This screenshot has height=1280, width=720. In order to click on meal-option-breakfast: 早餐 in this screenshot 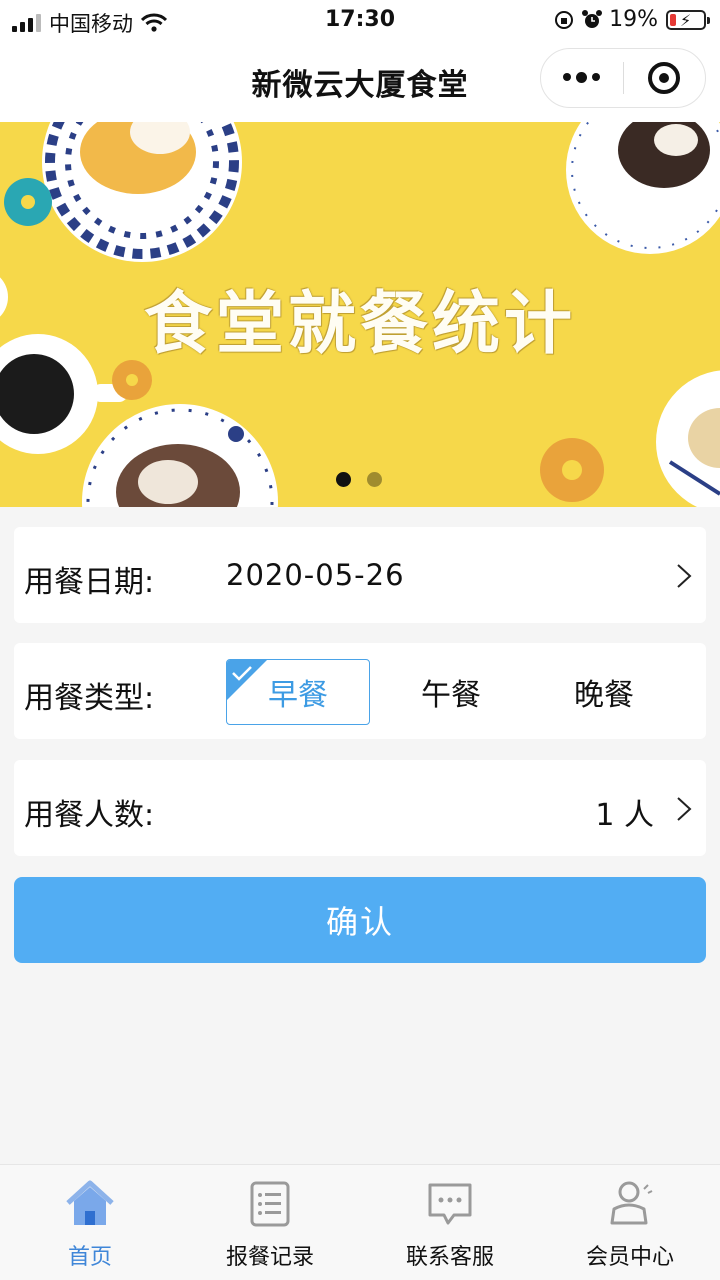, I will do `click(298, 692)`.